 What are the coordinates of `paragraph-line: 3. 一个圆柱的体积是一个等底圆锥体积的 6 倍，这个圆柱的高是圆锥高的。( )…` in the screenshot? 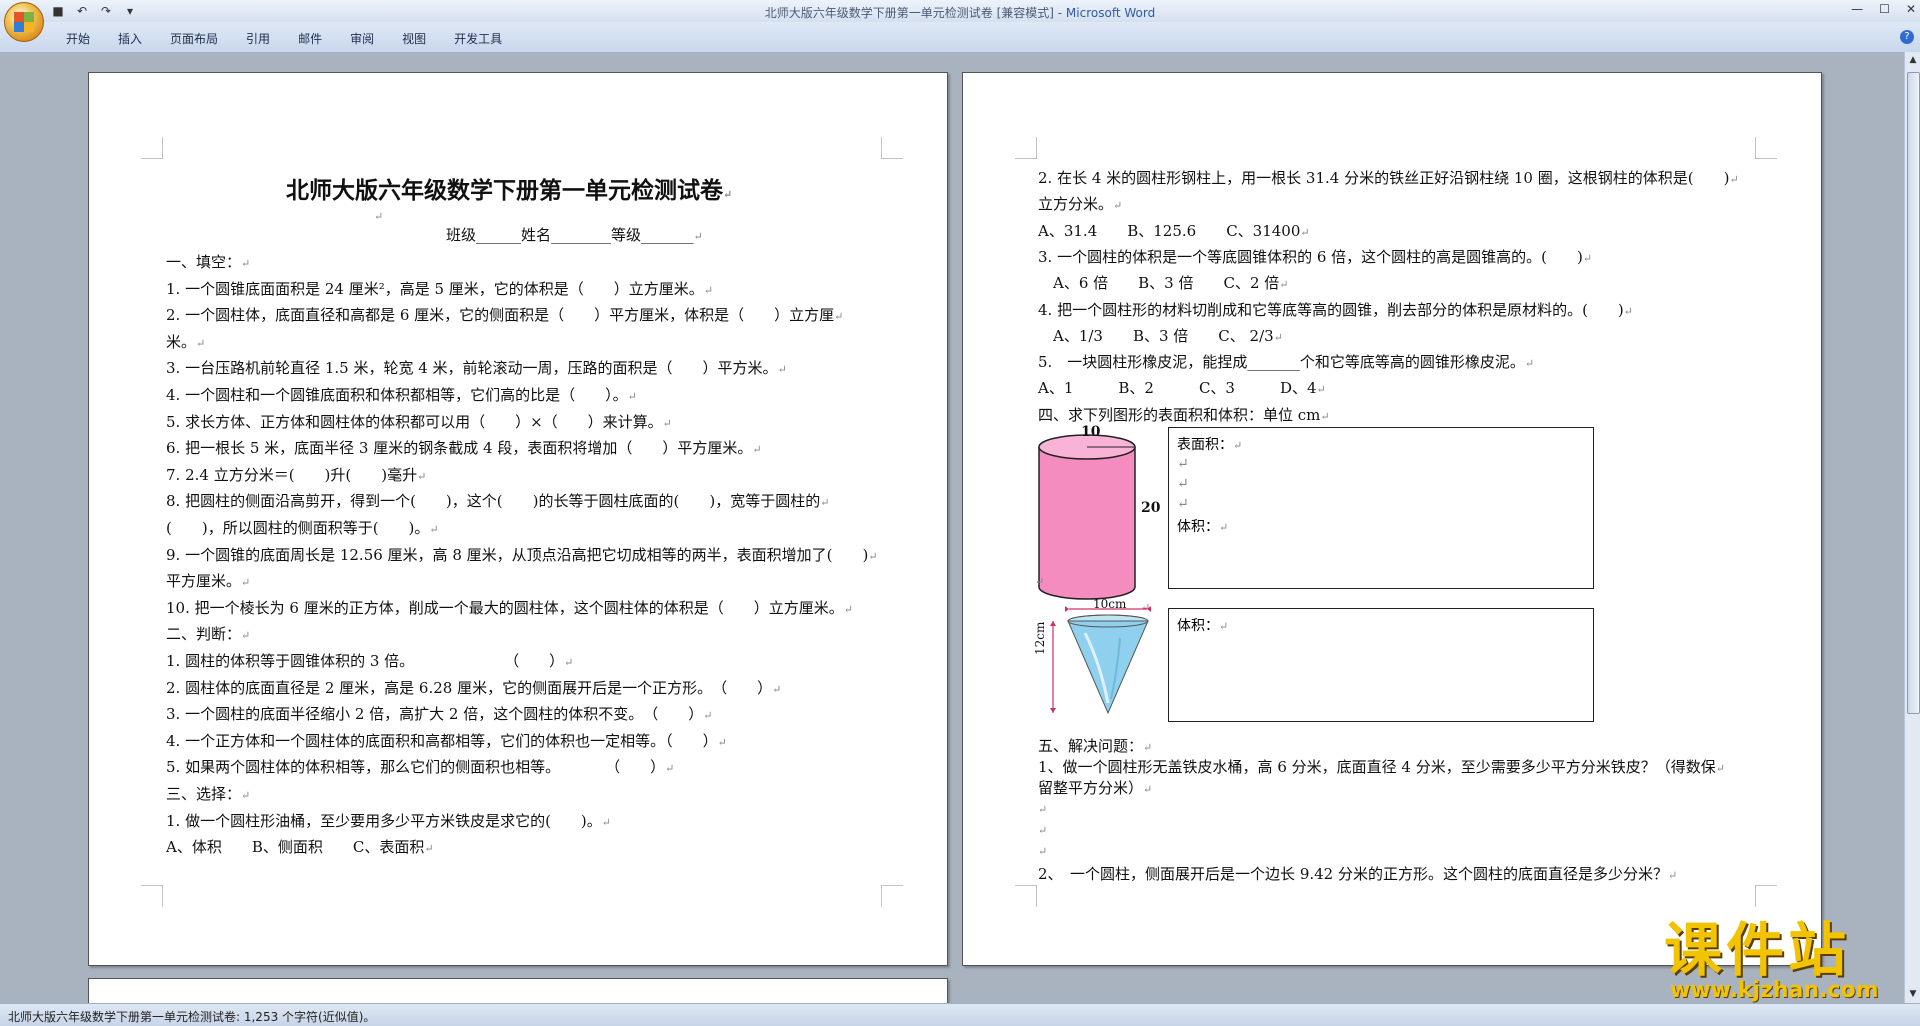 It's located at (1315, 258).